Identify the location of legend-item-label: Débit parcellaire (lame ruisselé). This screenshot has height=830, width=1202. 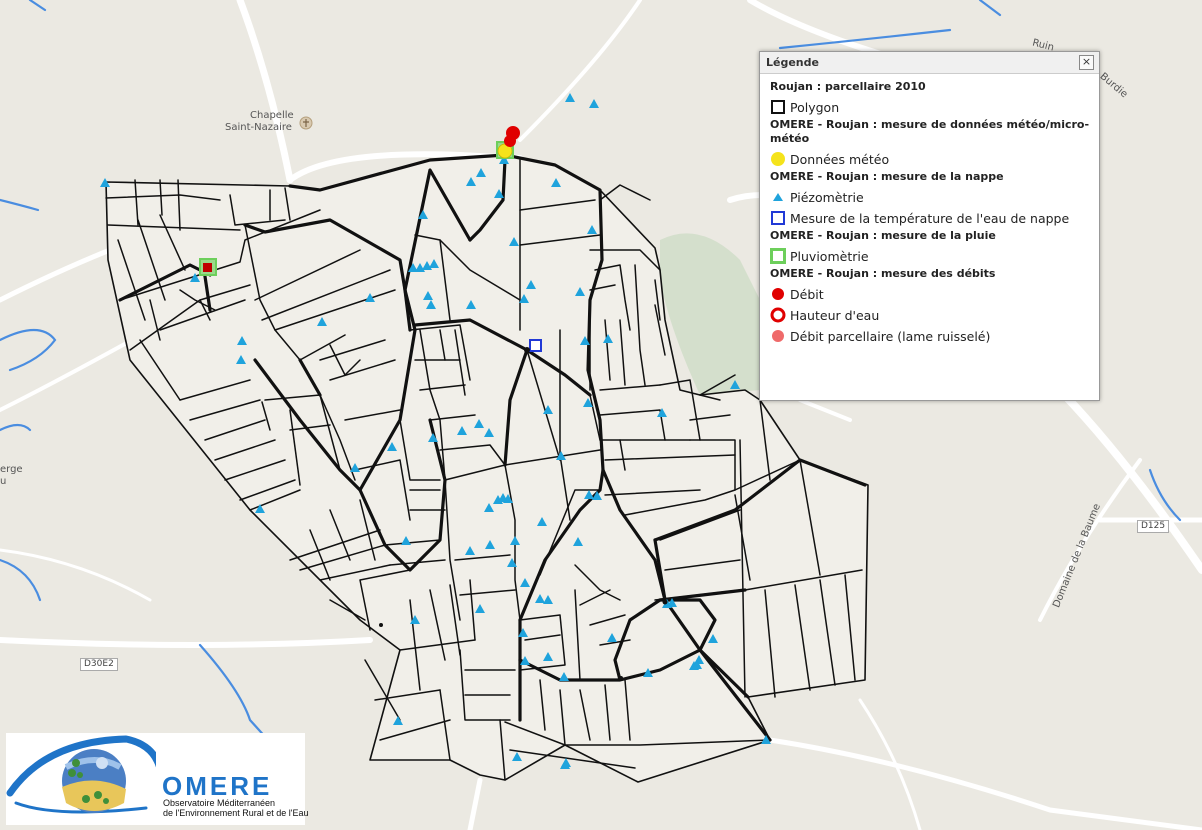
(890, 336).